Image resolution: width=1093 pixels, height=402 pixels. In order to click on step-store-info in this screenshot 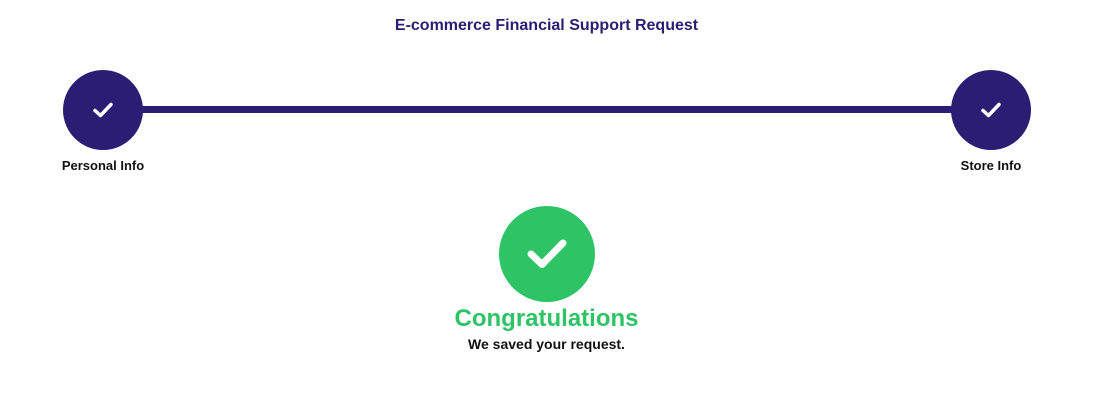, I will do `click(991, 110)`.